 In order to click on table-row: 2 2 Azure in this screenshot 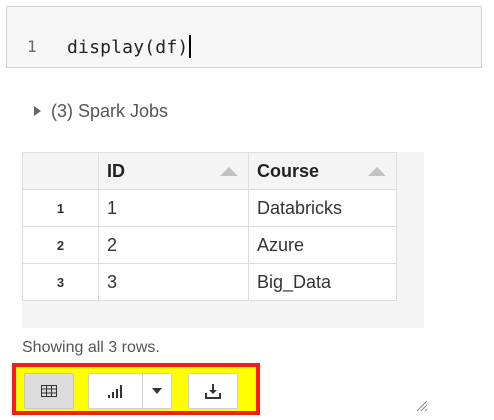, I will do `click(209, 245)`.